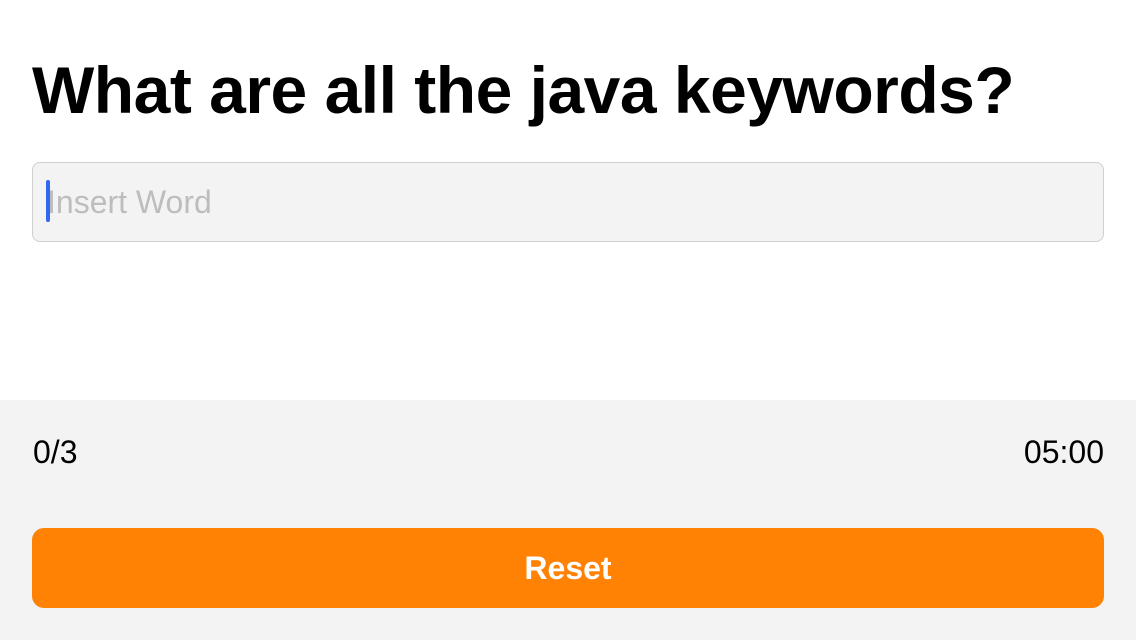  What do you see at coordinates (55, 452) in the screenshot?
I see `score-counter: 0/3` at bounding box center [55, 452].